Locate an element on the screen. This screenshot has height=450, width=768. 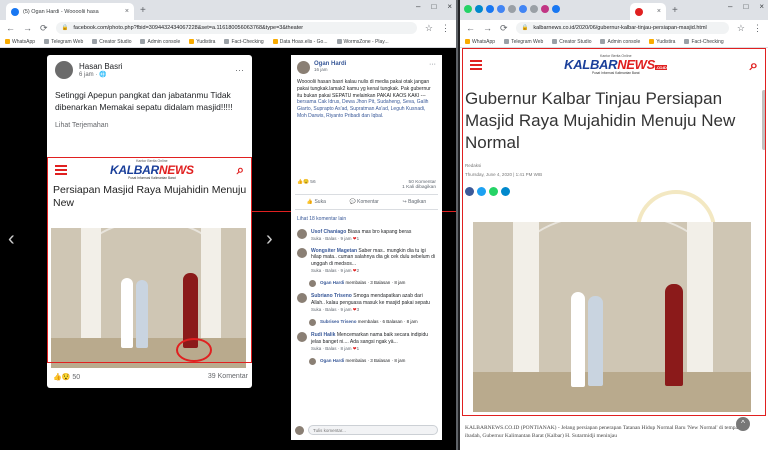
telegram-share-icon is located at coordinates (505, 191).